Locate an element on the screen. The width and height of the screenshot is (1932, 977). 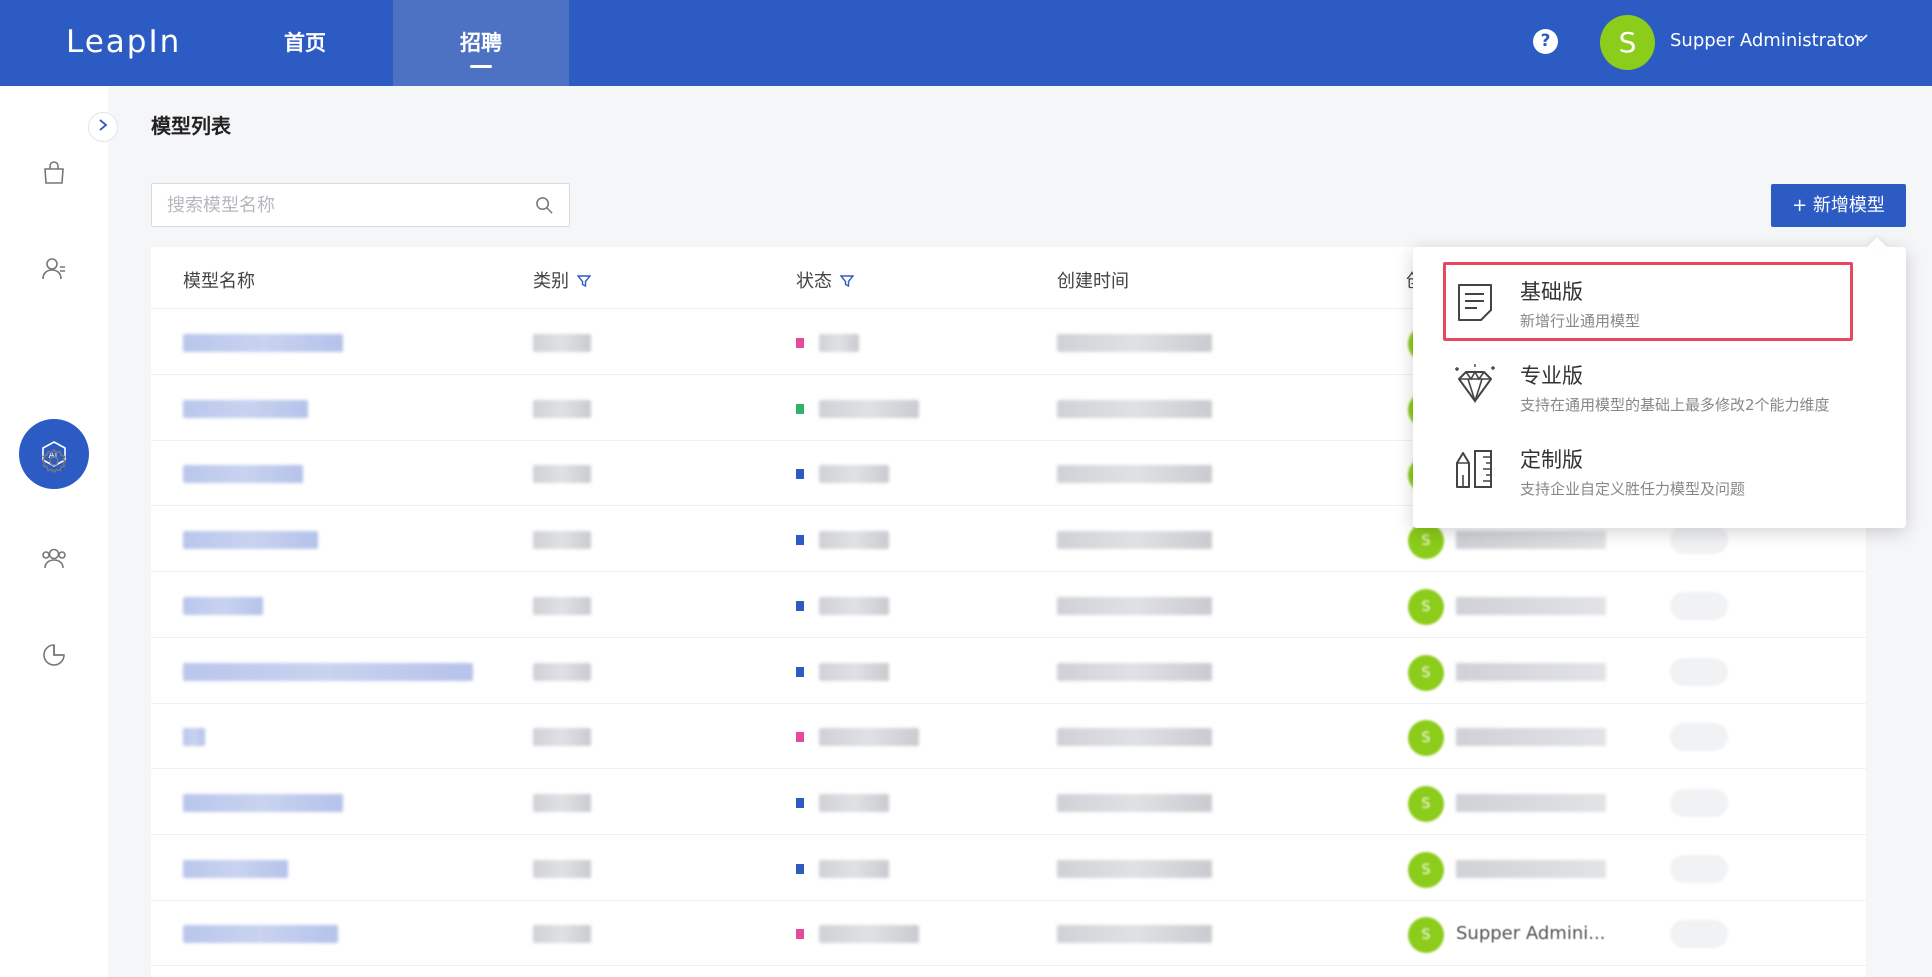
top-navigation-bar: LeapIn 首页 招聘 ? S Supper Administrator is located at coordinates (966, 43).